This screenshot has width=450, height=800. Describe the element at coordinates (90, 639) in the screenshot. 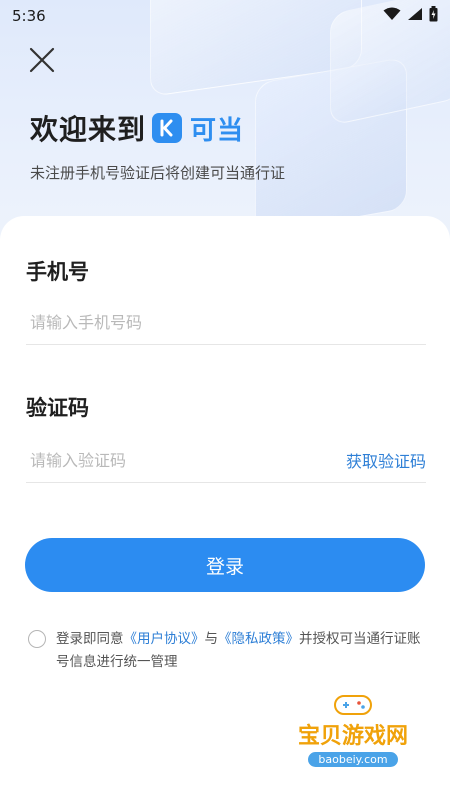

I see `agreement-prefix: 登录即同意` at that location.